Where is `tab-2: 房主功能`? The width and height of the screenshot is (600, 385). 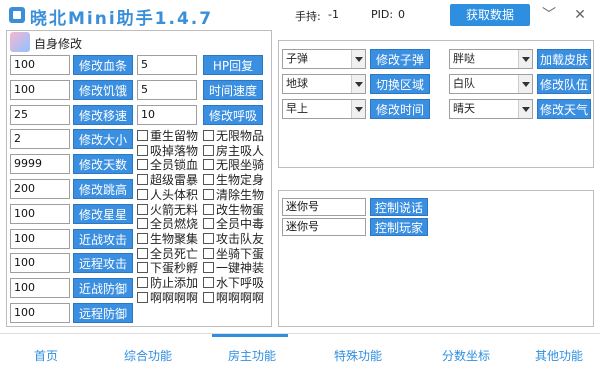
tab-2: 房主功能 is located at coordinates (252, 359).